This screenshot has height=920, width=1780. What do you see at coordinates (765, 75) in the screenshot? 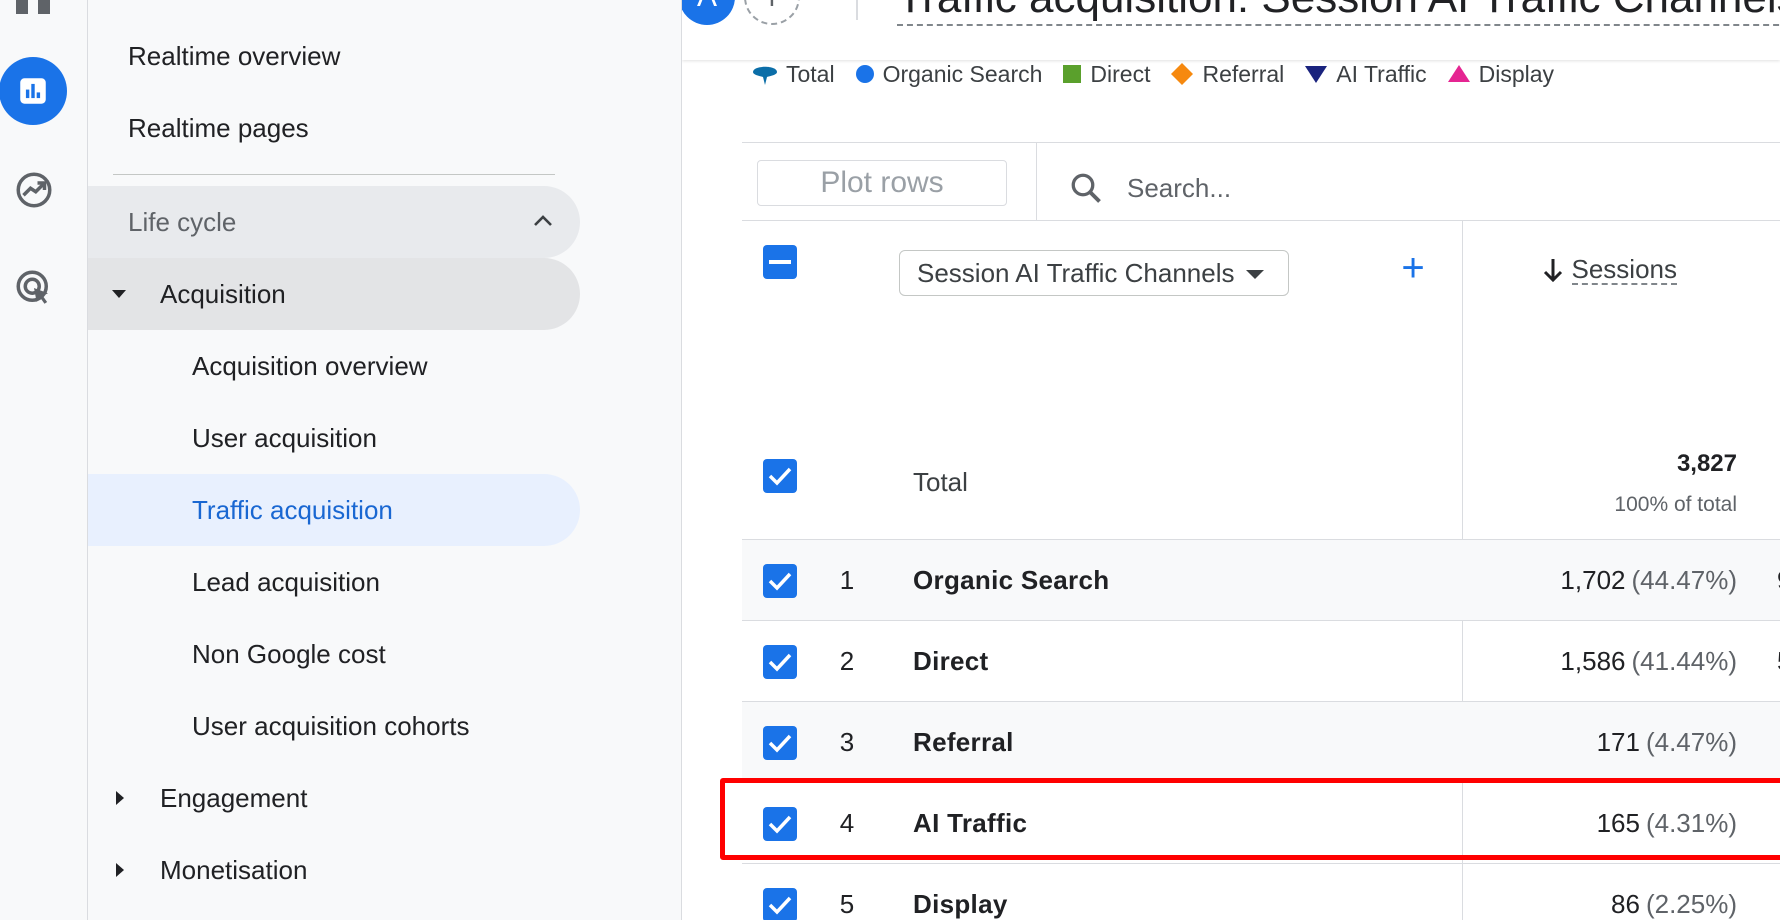
I see `teardrop-icon` at bounding box center [765, 75].